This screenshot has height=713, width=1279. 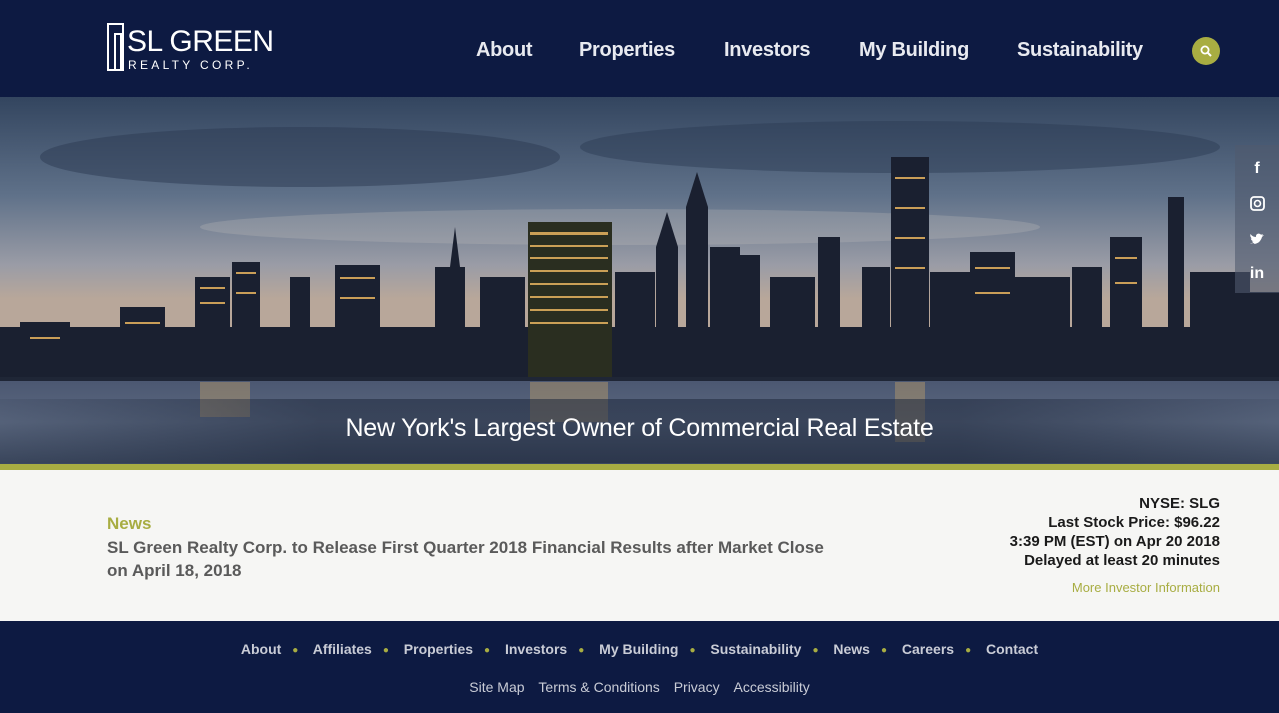 What do you see at coordinates (914, 50) in the screenshot?
I see `nav-my-building: My Building` at bounding box center [914, 50].